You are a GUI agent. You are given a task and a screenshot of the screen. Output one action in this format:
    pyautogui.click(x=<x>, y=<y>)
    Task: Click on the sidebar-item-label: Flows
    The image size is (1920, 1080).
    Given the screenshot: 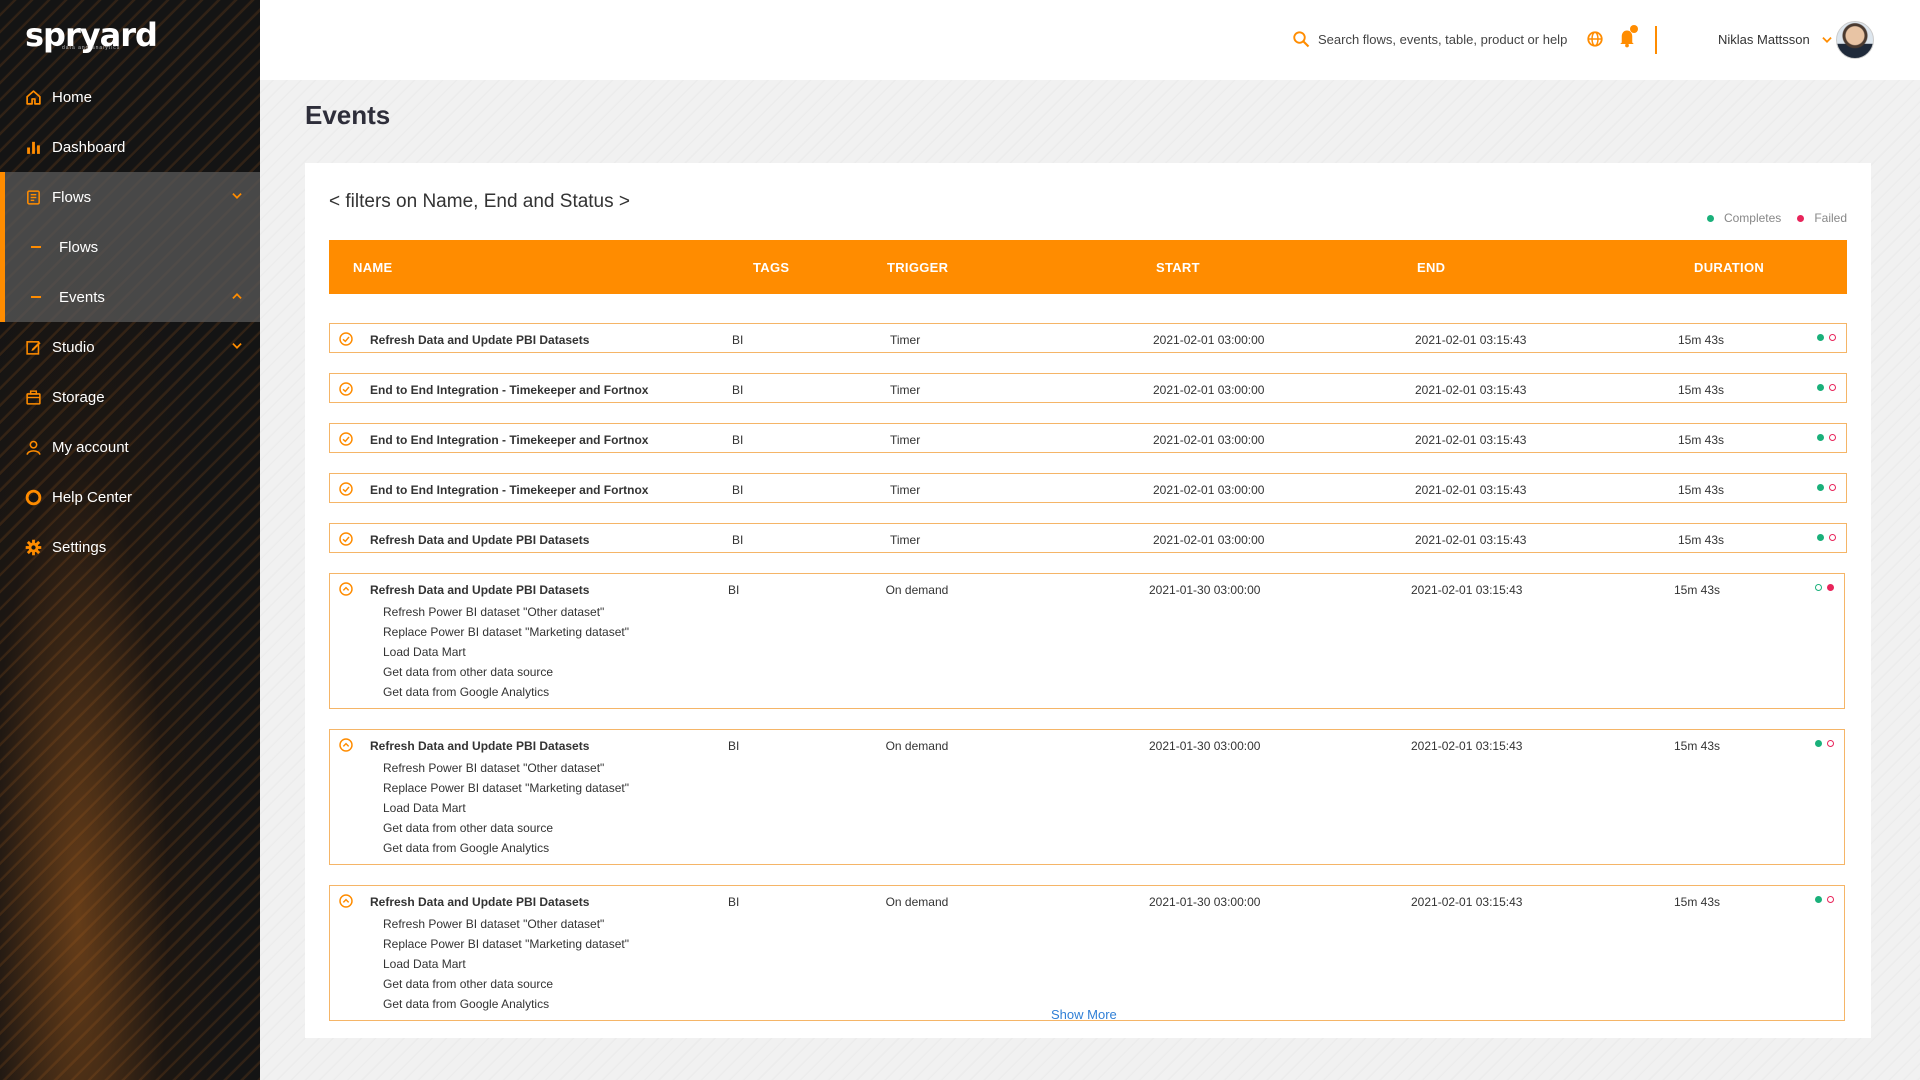 What is the action you would take?
    pyautogui.click(x=79, y=247)
    